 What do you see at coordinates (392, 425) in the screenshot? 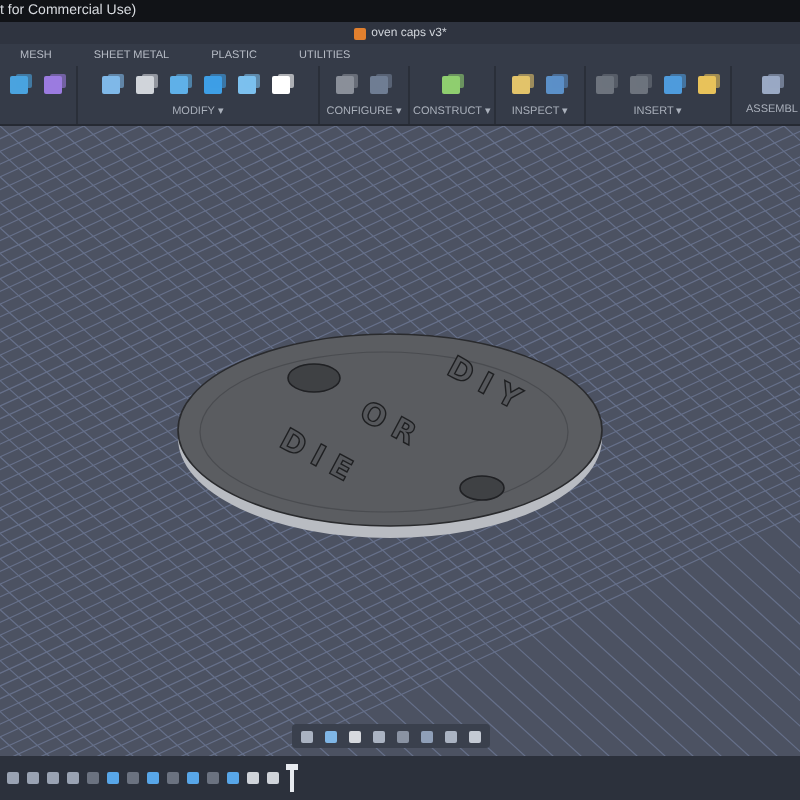
I see `engraved-text: OR` at bounding box center [392, 425].